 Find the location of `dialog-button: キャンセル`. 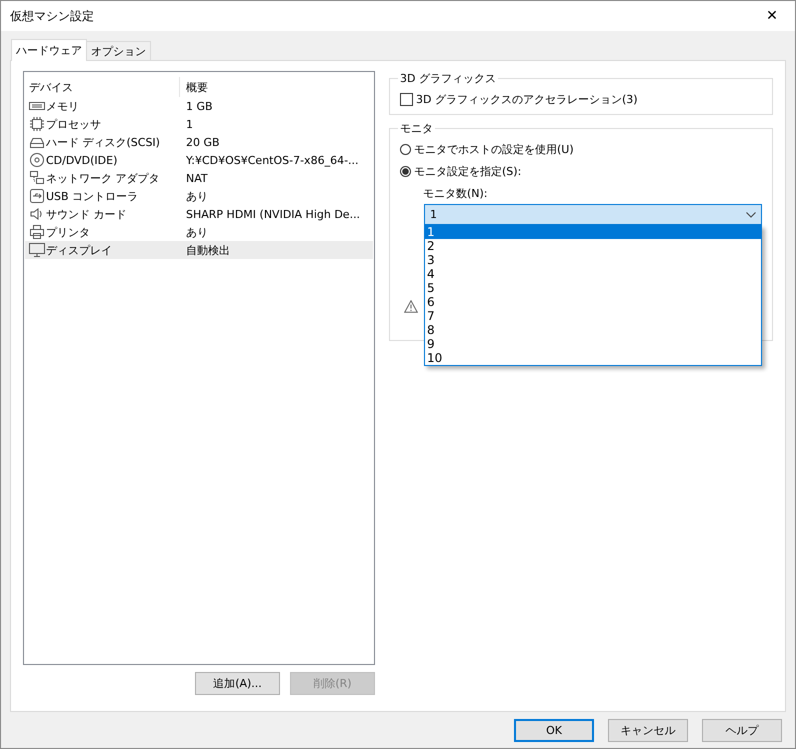

dialog-button: キャンセル is located at coordinates (648, 730).